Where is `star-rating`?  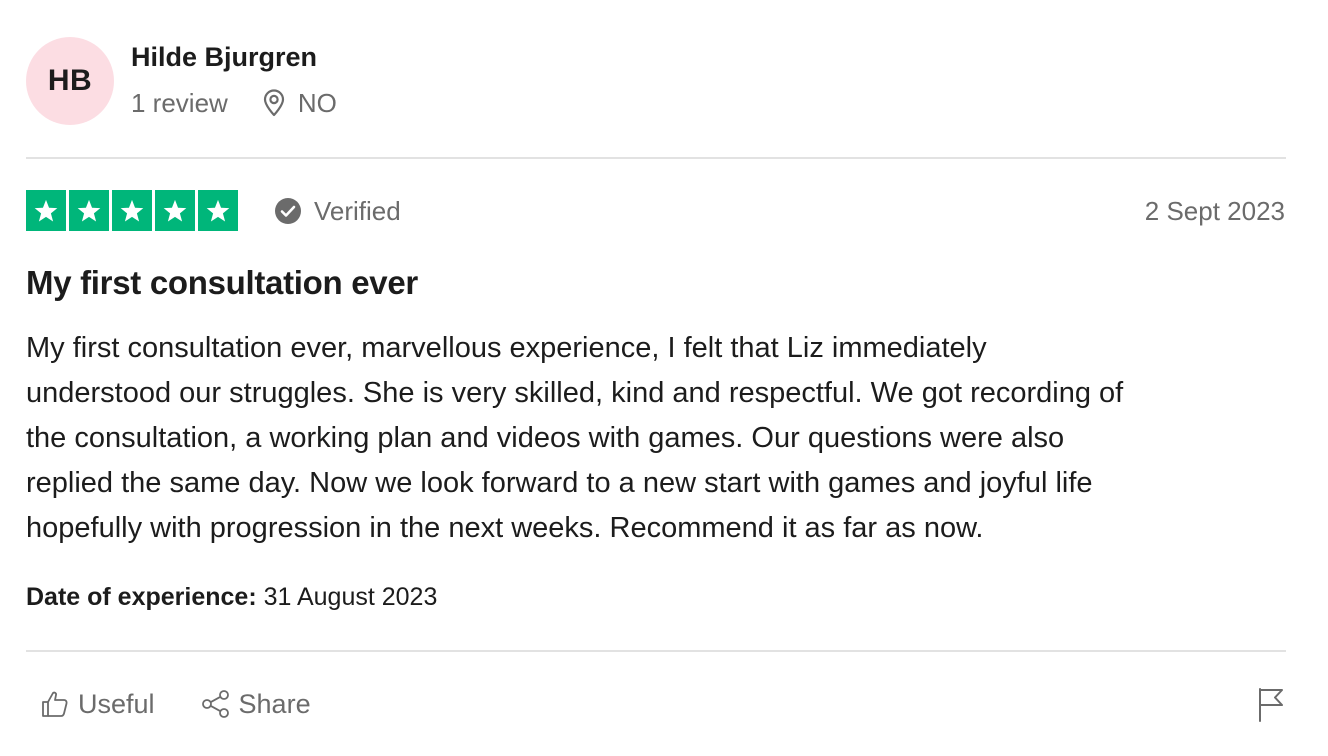 star-rating is located at coordinates (132, 210).